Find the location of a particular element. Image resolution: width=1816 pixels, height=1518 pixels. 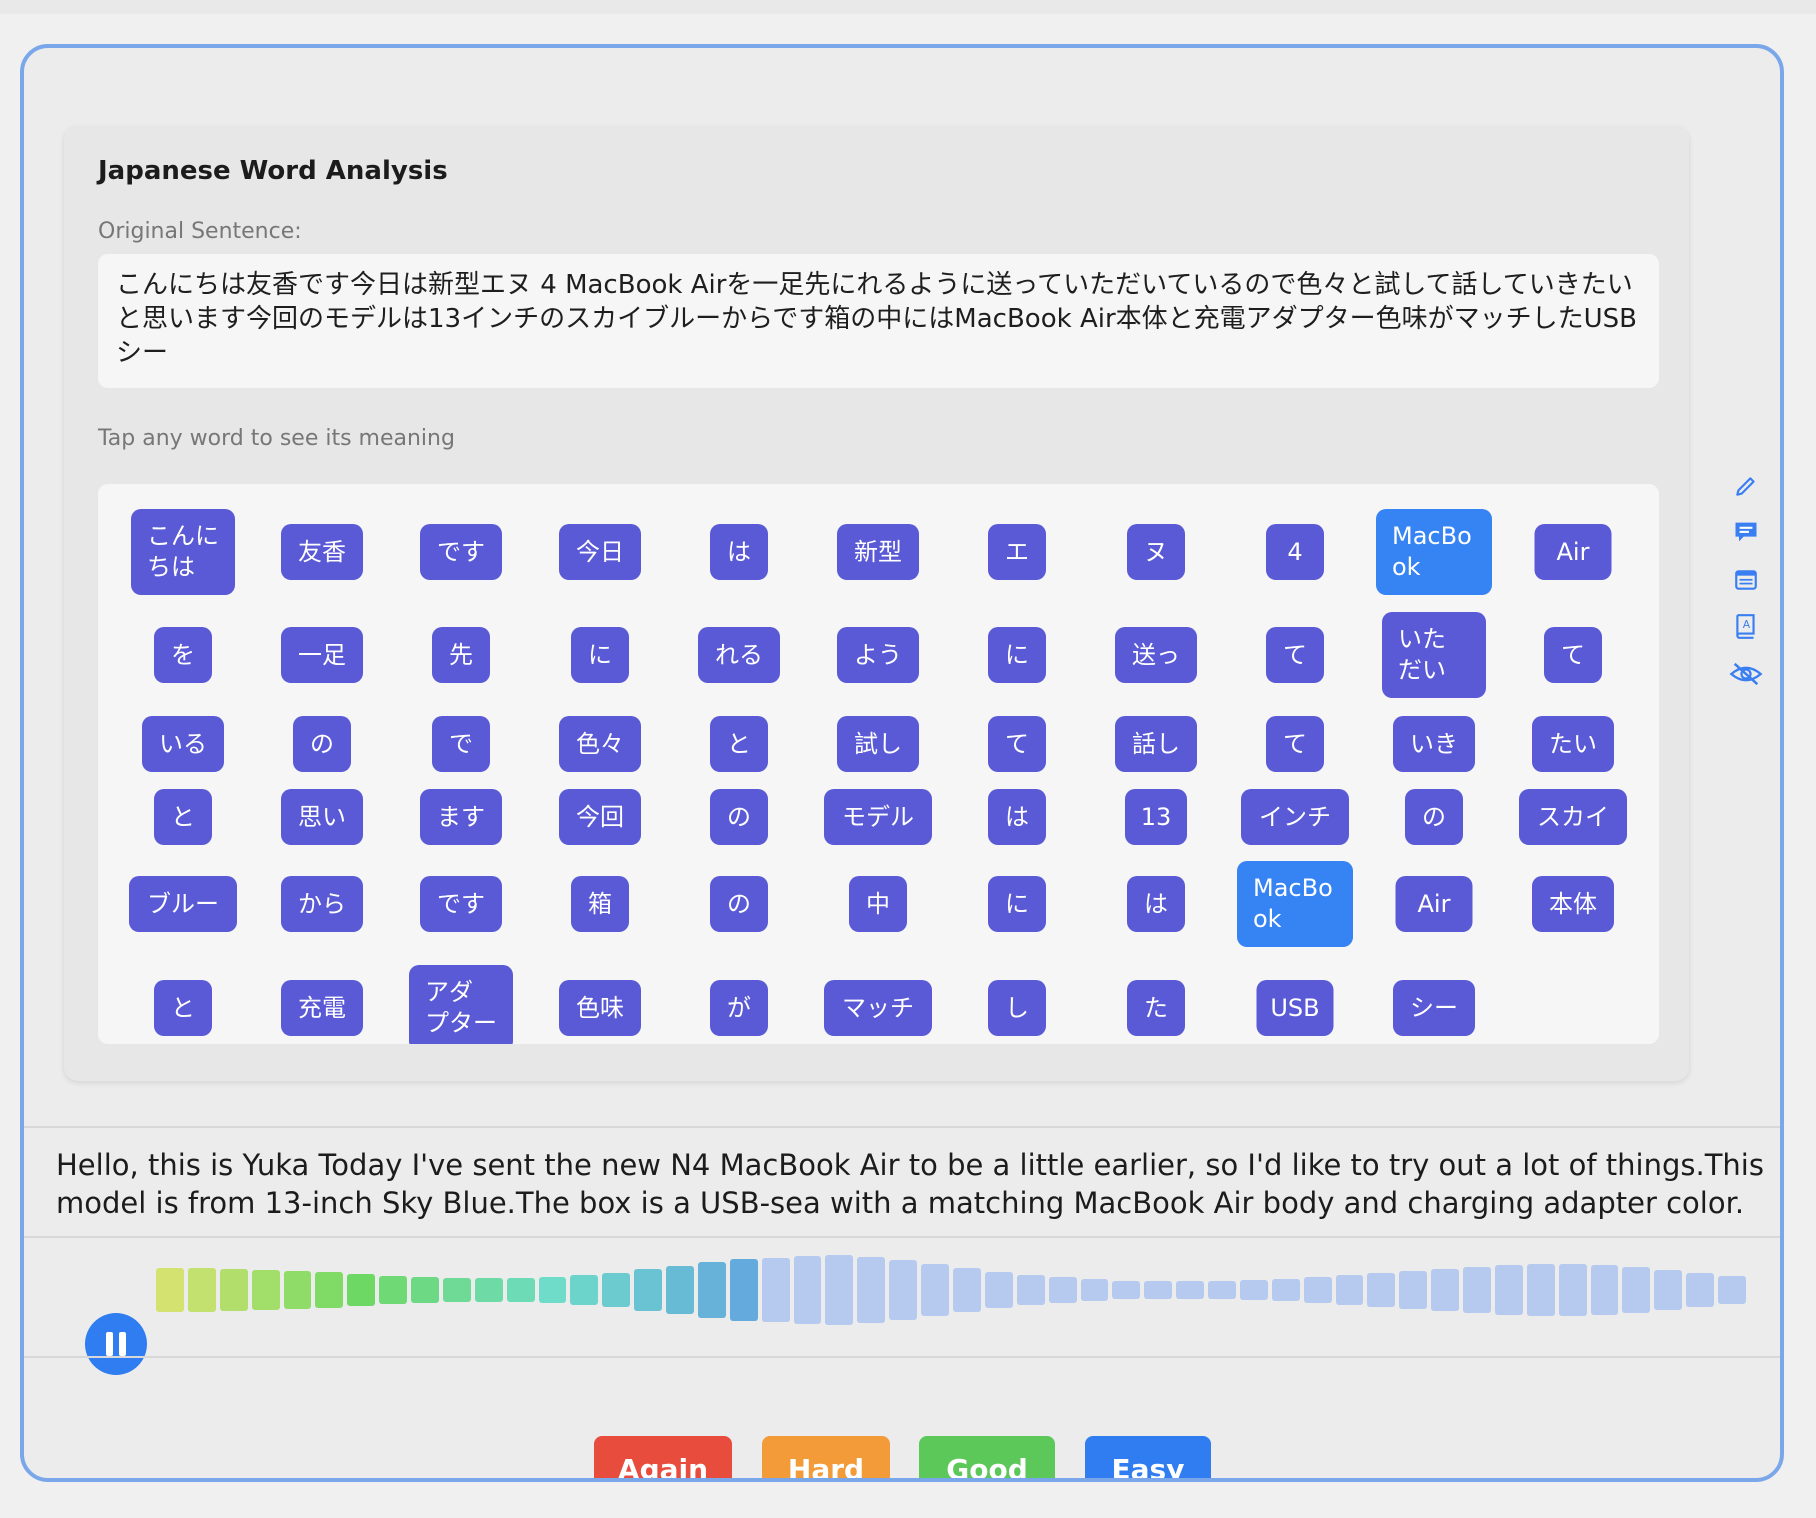

word-chip: モデル is located at coordinates (878, 817).